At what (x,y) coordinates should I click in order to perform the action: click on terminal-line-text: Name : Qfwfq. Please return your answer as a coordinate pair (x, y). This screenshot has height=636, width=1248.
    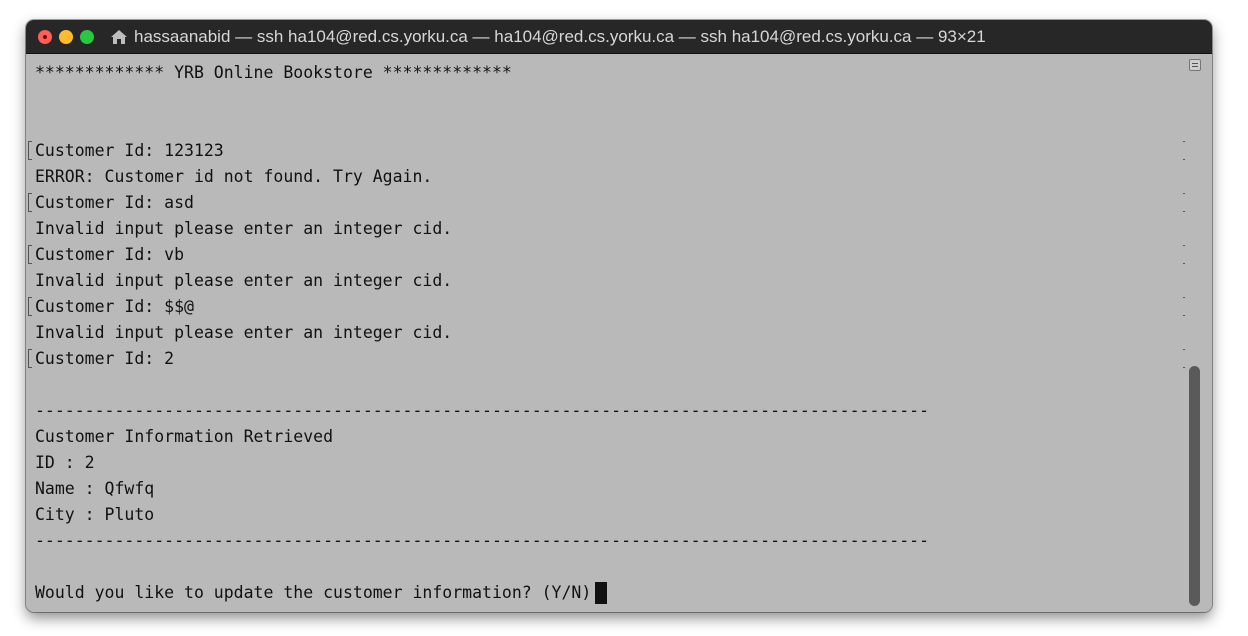
    Looking at the image, I should click on (95, 488).